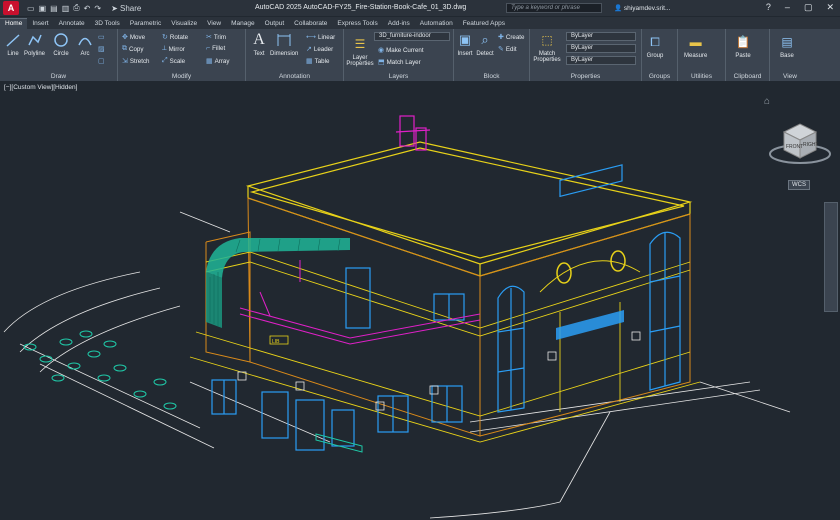 This screenshot has width=840, height=520. I want to click on view-panel-title: View, so click(790, 76).